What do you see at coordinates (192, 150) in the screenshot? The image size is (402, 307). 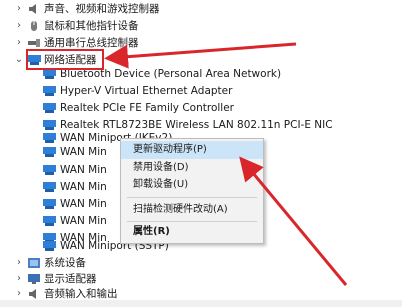 I see `menu-item-update-driver: 更新驱动程序(P)` at bounding box center [192, 150].